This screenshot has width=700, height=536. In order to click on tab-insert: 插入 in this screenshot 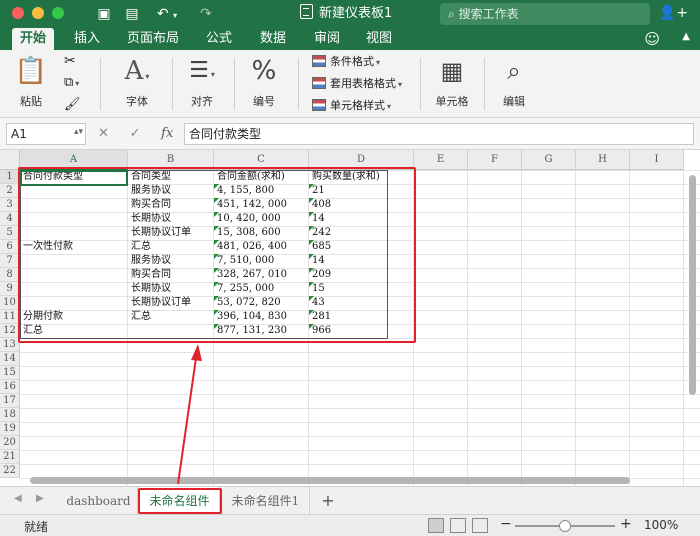, I will do `click(87, 39)`.